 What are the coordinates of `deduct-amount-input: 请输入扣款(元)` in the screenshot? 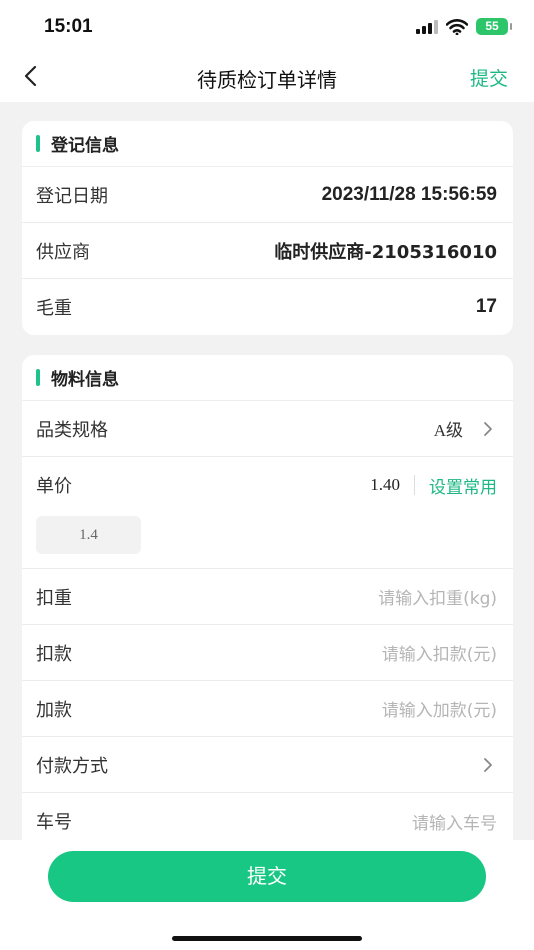 It's located at (439, 652).